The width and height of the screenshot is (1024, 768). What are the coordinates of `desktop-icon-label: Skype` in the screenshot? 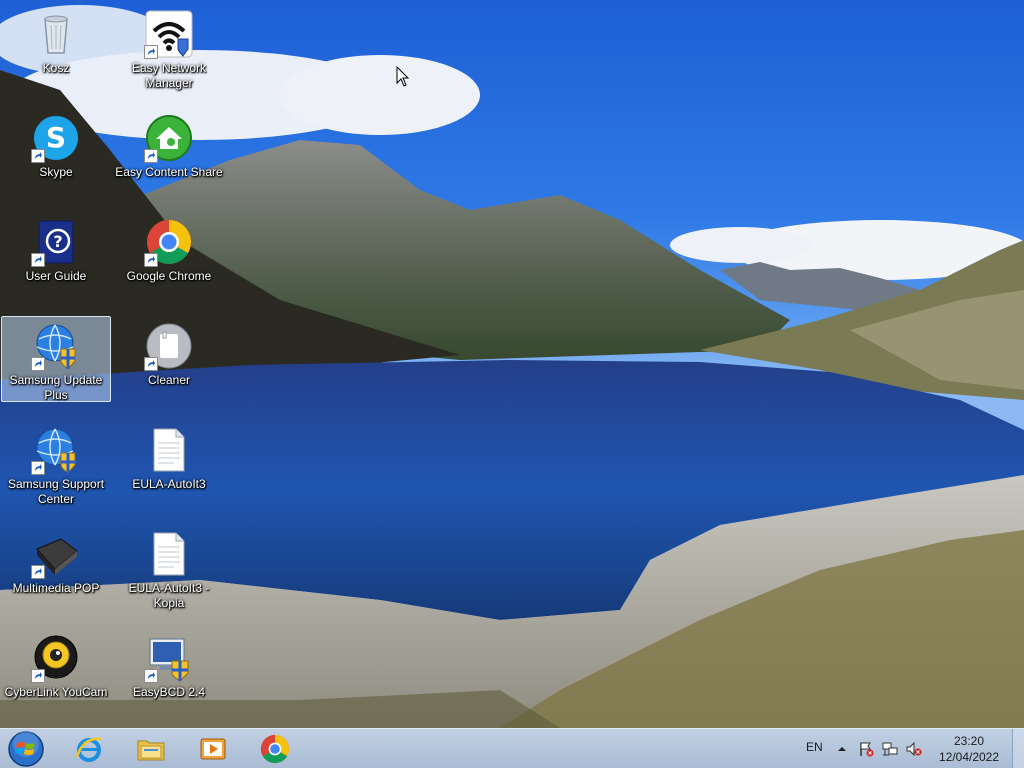 It's located at (56, 172).